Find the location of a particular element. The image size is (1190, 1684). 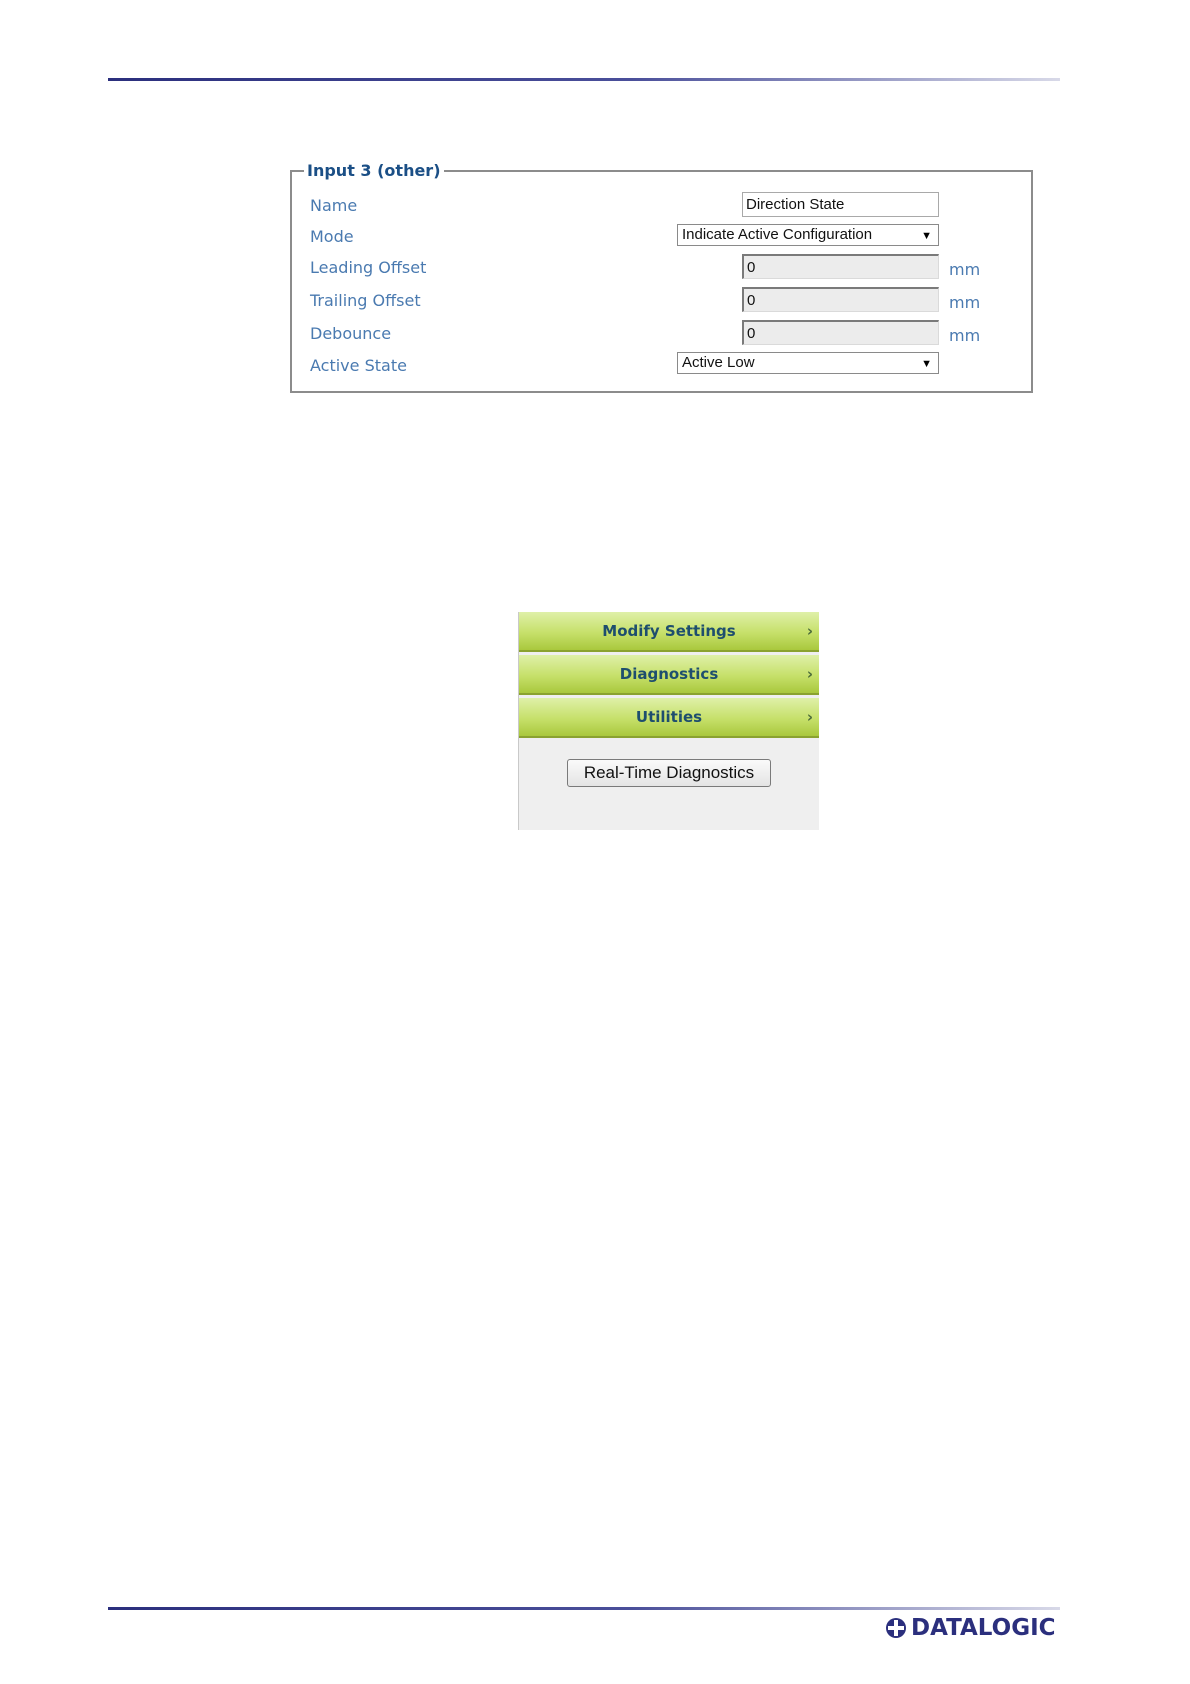

menu-item-label: Modify Settings is located at coordinates (669, 631).